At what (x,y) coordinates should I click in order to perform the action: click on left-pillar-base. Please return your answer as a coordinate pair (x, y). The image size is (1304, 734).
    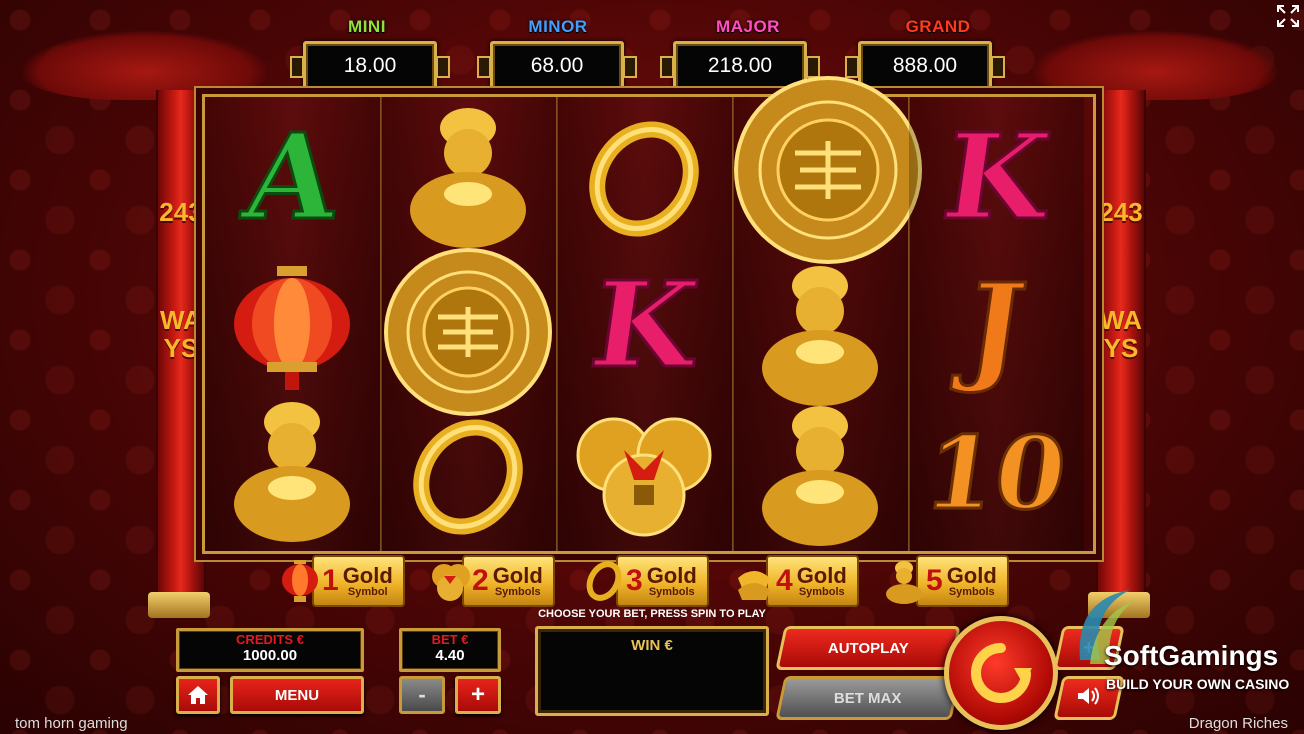
    Looking at the image, I should click on (179, 605).